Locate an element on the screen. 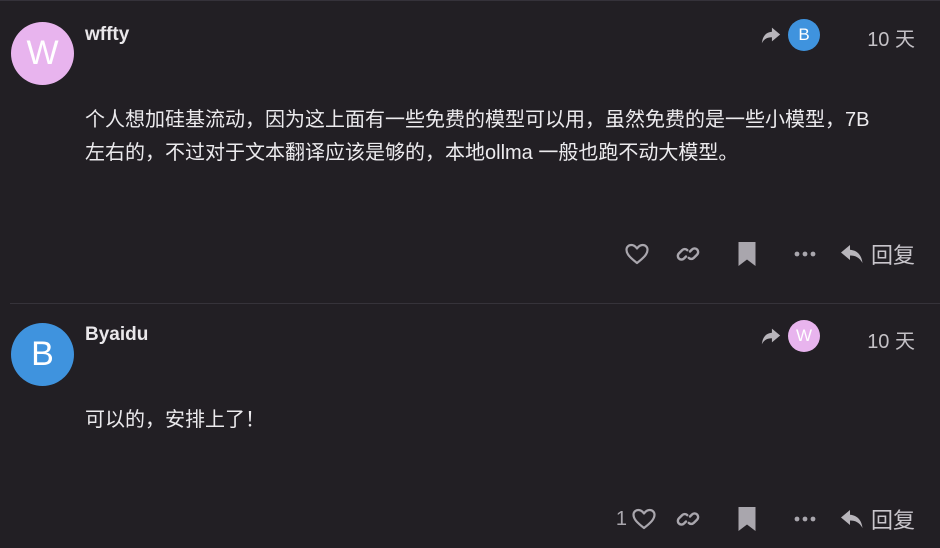 This screenshot has height=548, width=940. avatar: B is located at coordinates (42, 354).